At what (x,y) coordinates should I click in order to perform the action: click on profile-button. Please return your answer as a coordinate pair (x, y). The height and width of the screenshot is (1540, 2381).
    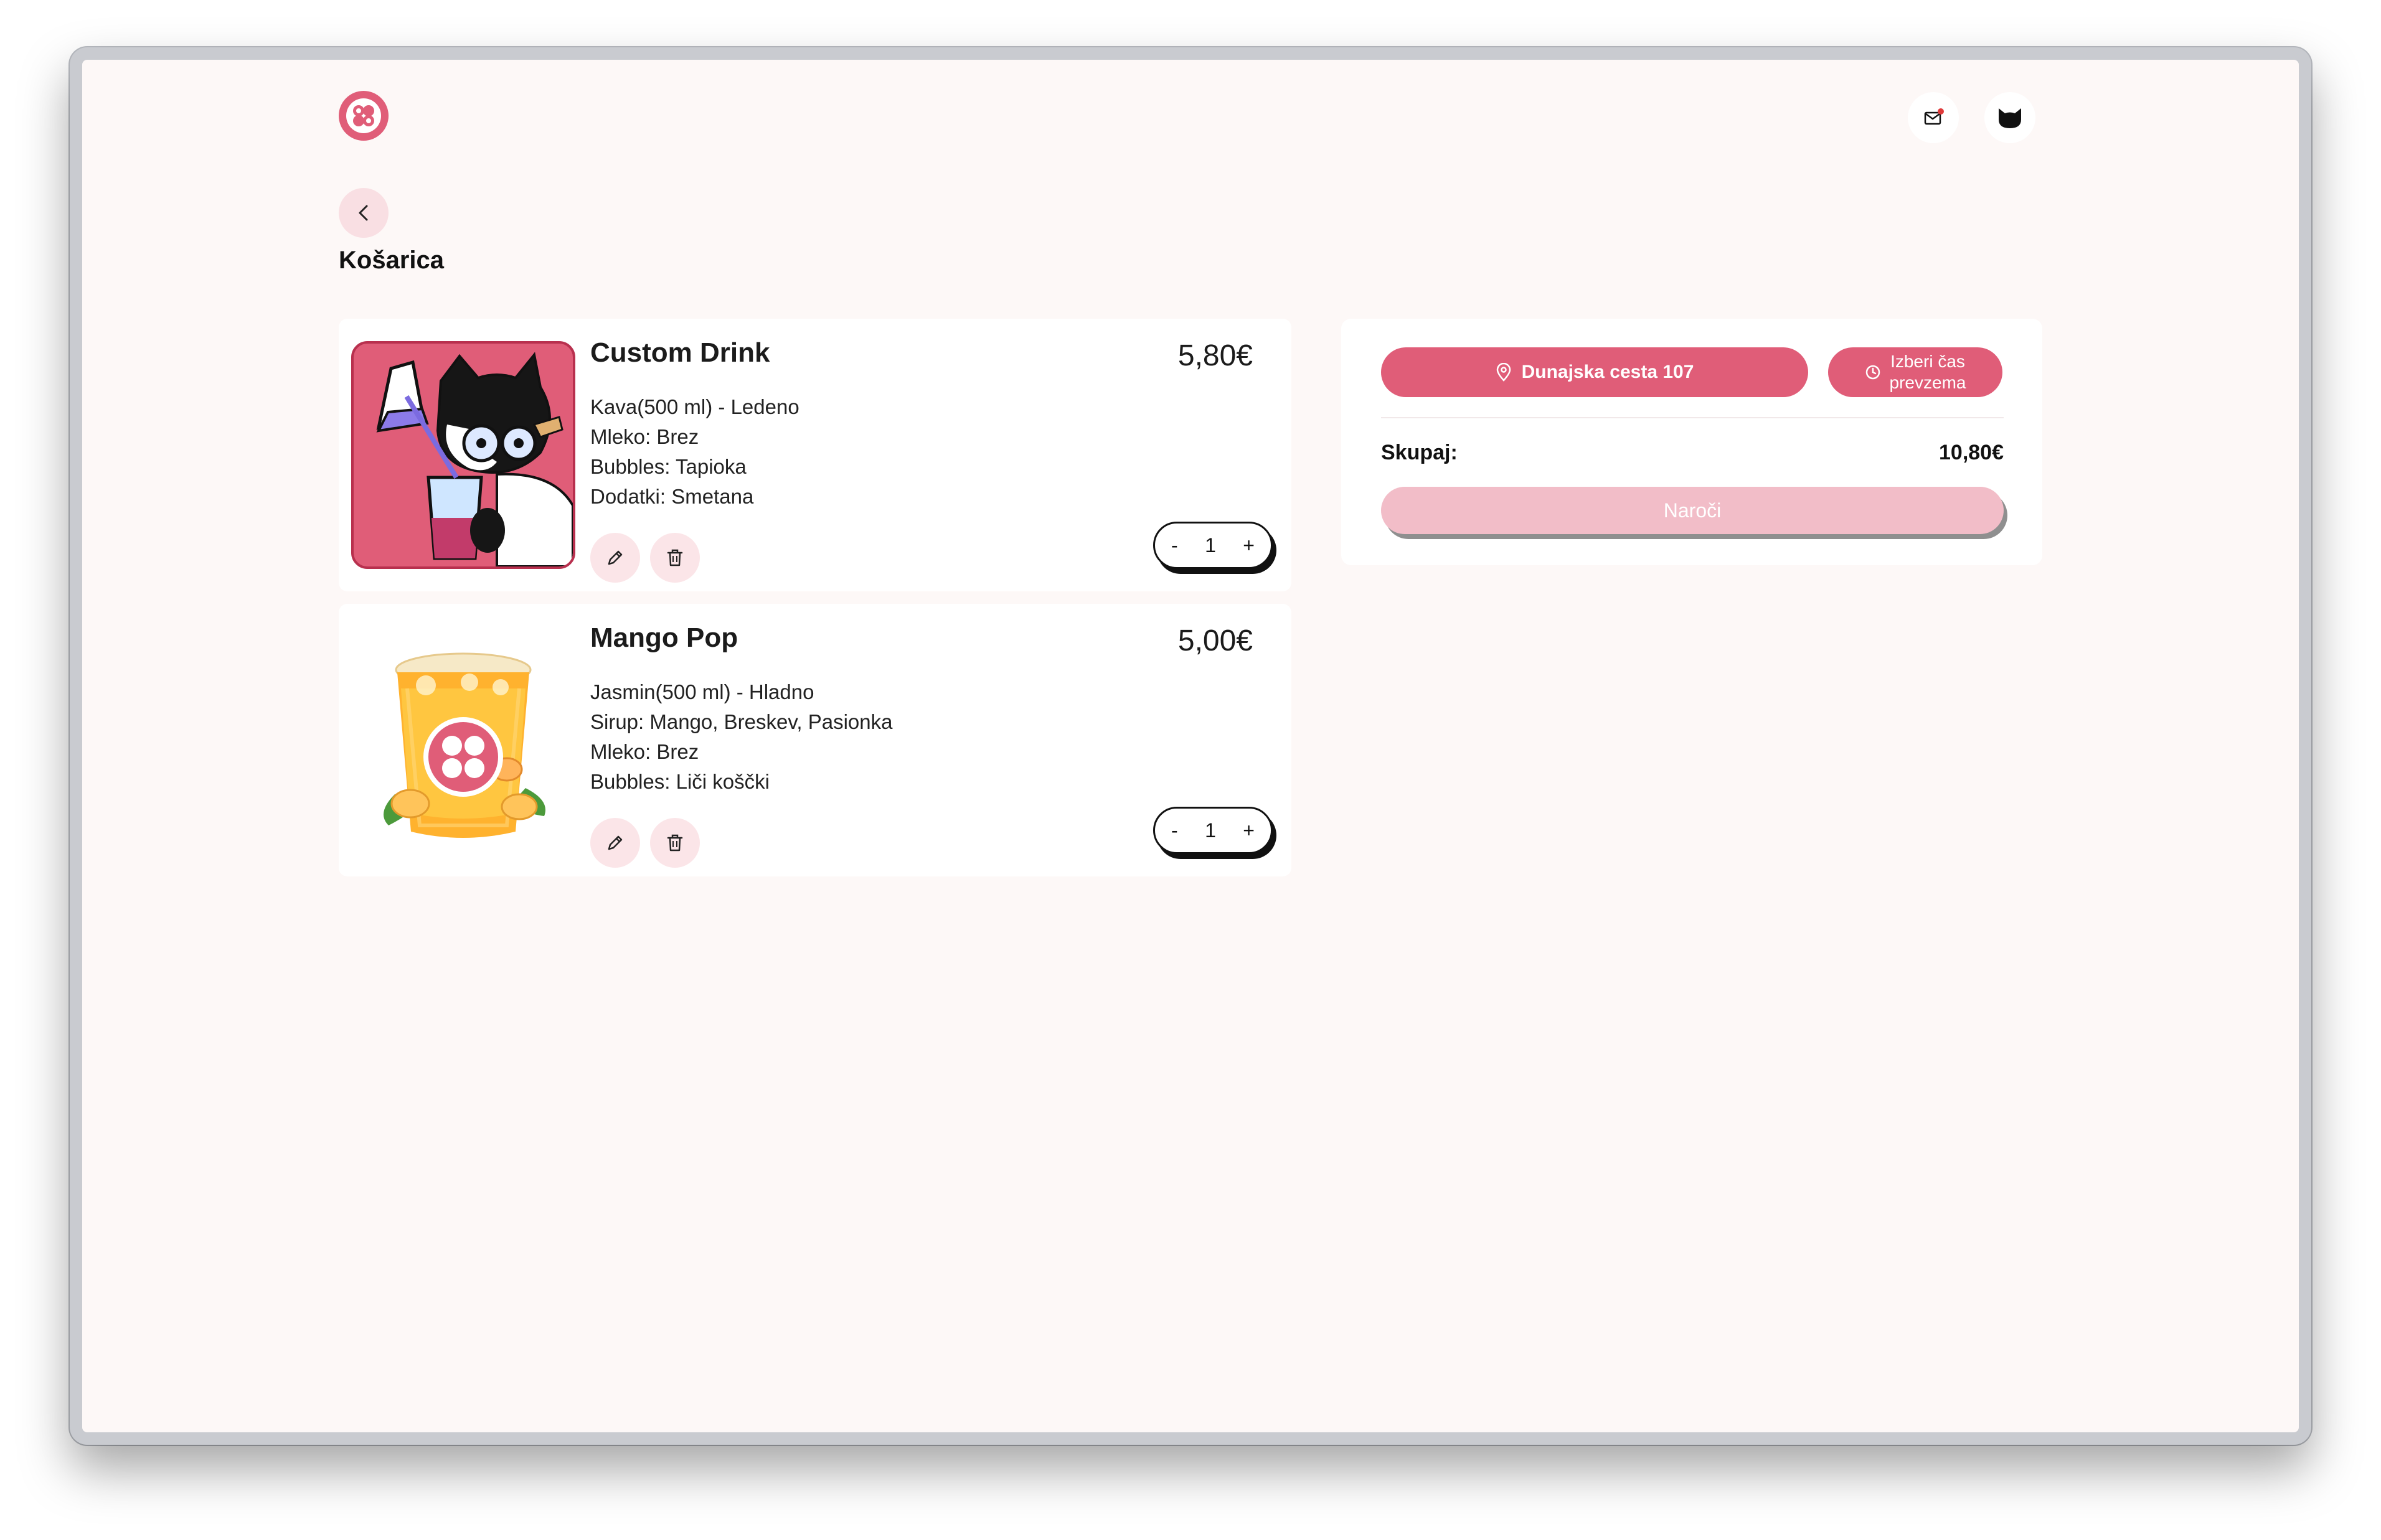
    Looking at the image, I should click on (2010, 117).